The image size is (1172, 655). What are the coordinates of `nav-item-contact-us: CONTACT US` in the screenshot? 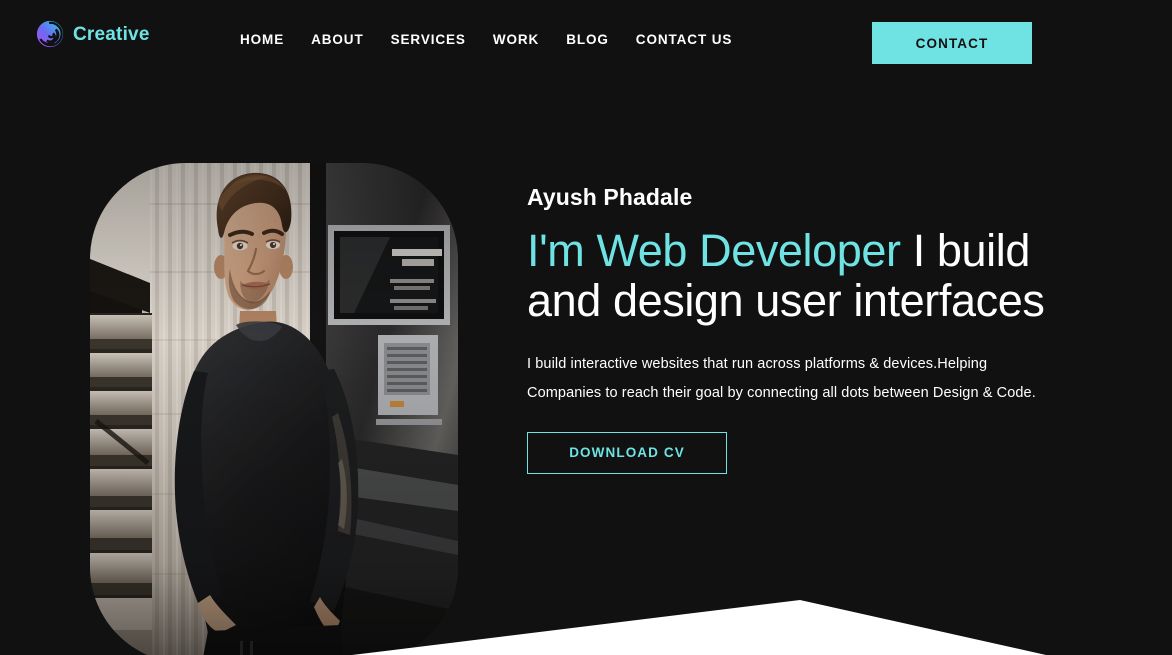 It's located at (698, 40).